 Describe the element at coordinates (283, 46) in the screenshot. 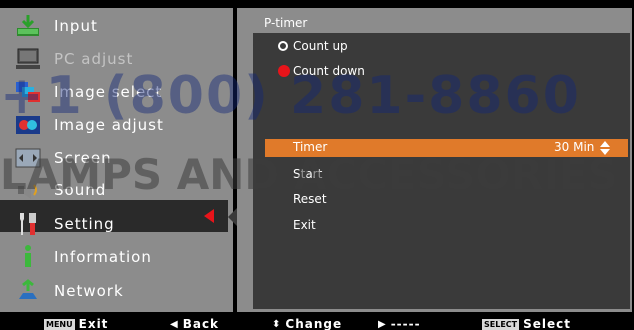

I see `radio-ring-icon` at that location.